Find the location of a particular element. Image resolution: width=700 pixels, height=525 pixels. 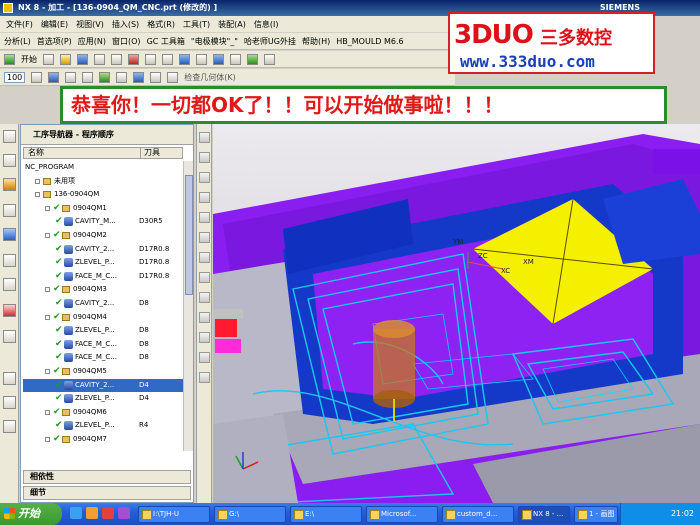

menu-electrode: "电极模块"_" is located at coordinates (214, 41).